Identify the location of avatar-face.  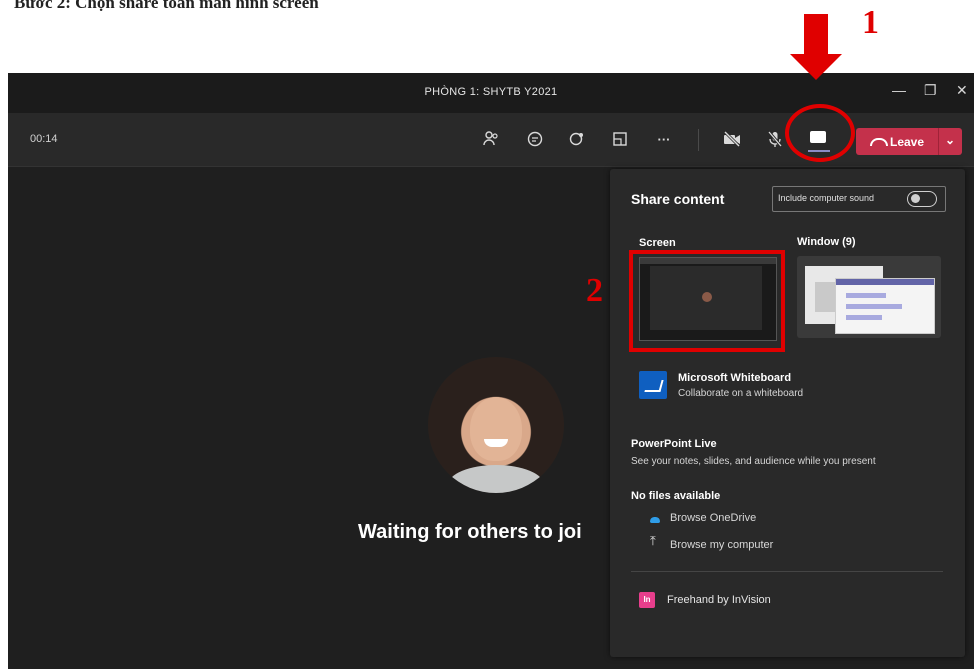
(496, 429).